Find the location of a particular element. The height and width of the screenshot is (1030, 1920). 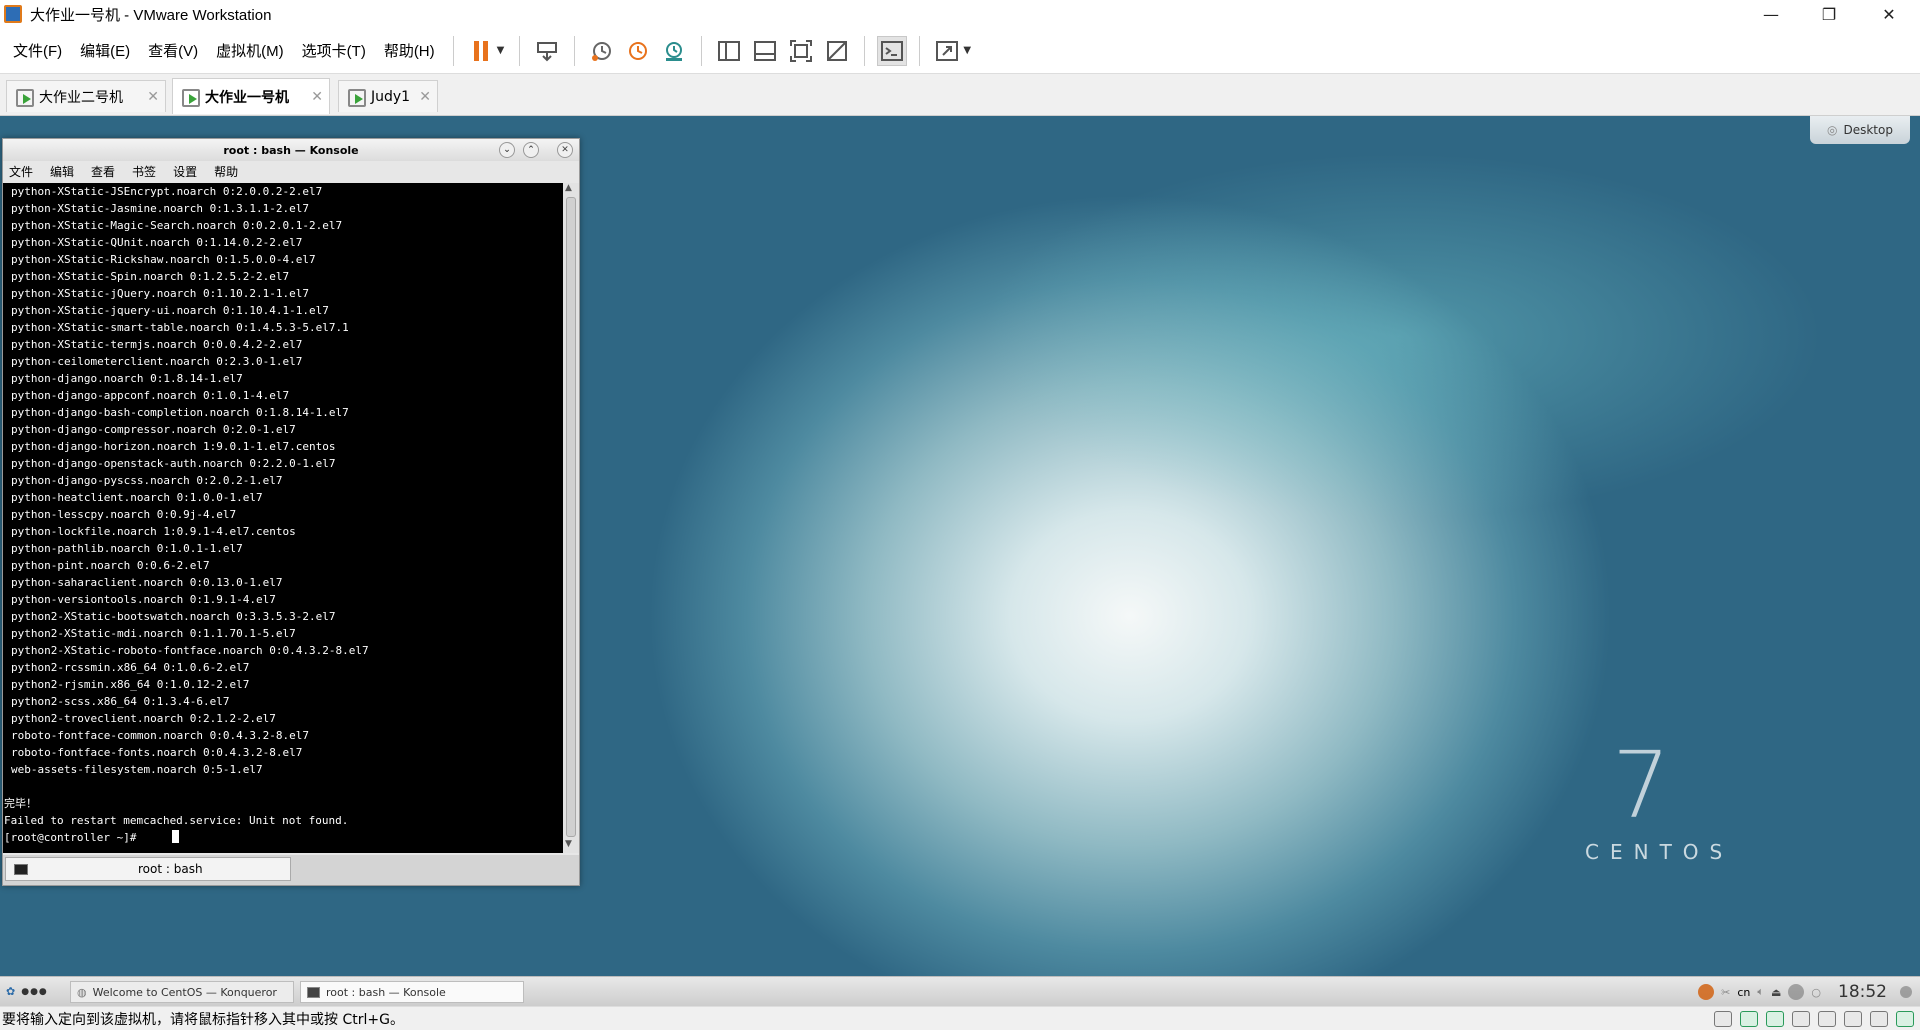

terminal-line: python2-rjsmin.x86_64 0:1.0.12-2.el7 is located at coordinates (130, 684).